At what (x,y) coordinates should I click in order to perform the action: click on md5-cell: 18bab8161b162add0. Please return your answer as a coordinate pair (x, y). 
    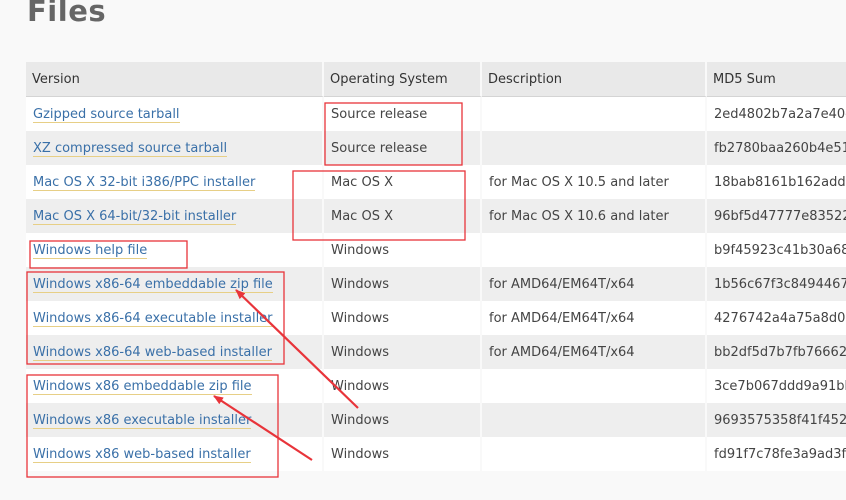
    Looking at the image, I should click on (776, 182).